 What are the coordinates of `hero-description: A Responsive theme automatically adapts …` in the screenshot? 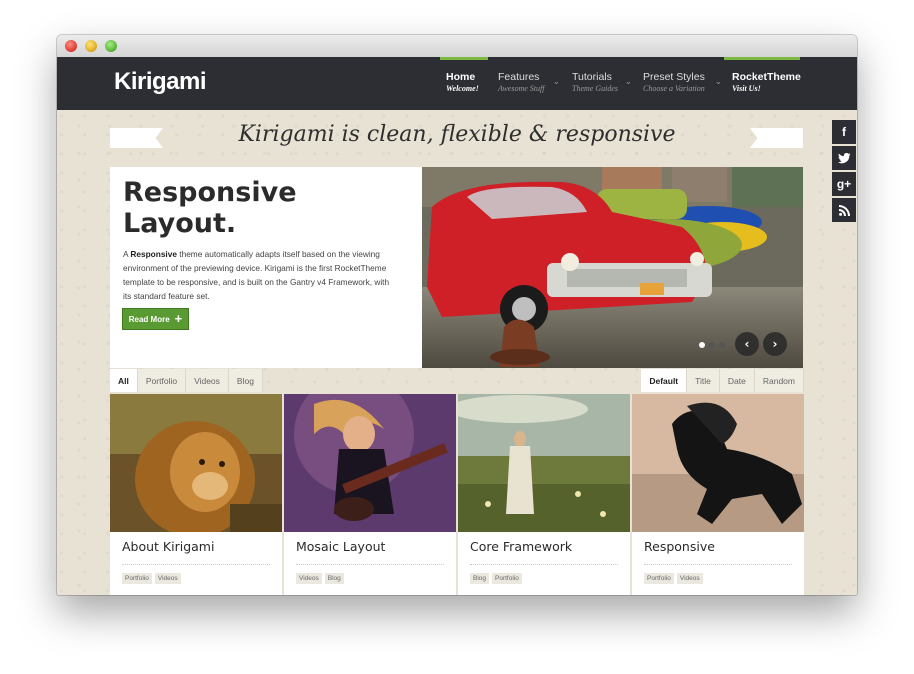 It's located at (260, 275).